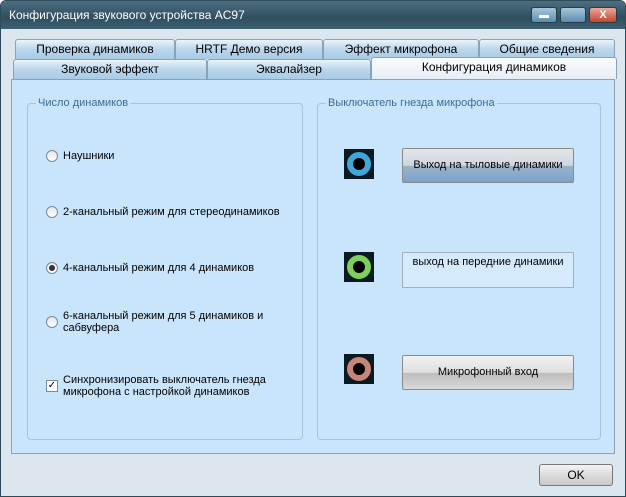  Describe the element at coordinates (576, 475) in the screenshot. I see `ok-button: OK` at that location.